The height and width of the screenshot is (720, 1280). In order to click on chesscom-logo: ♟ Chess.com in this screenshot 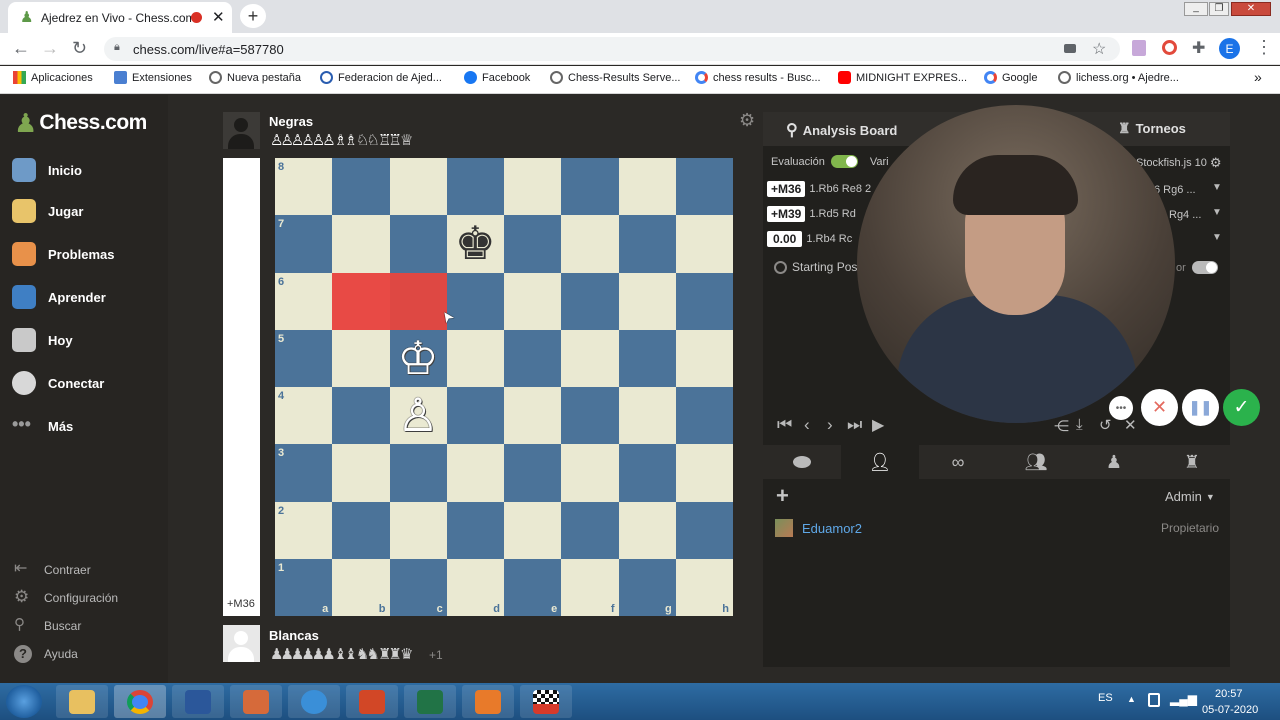, I will do `click(80, 123)`.